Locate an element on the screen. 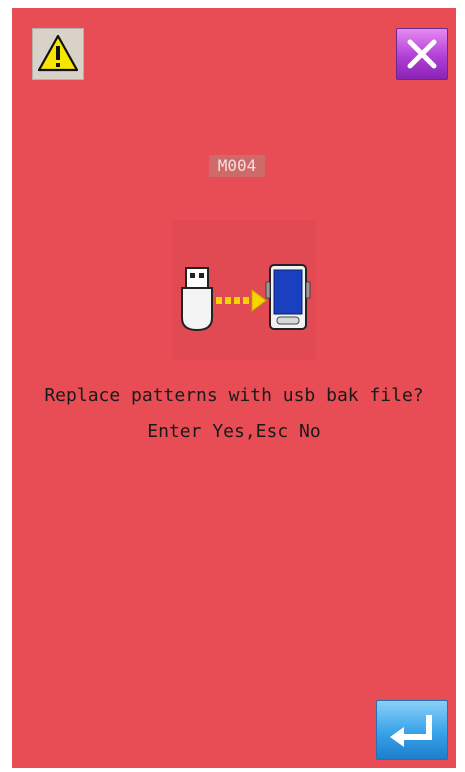 Image resolution: width=465 pixels, height=772 pixels. warning-icon-box is located at coordinates (58, 54).